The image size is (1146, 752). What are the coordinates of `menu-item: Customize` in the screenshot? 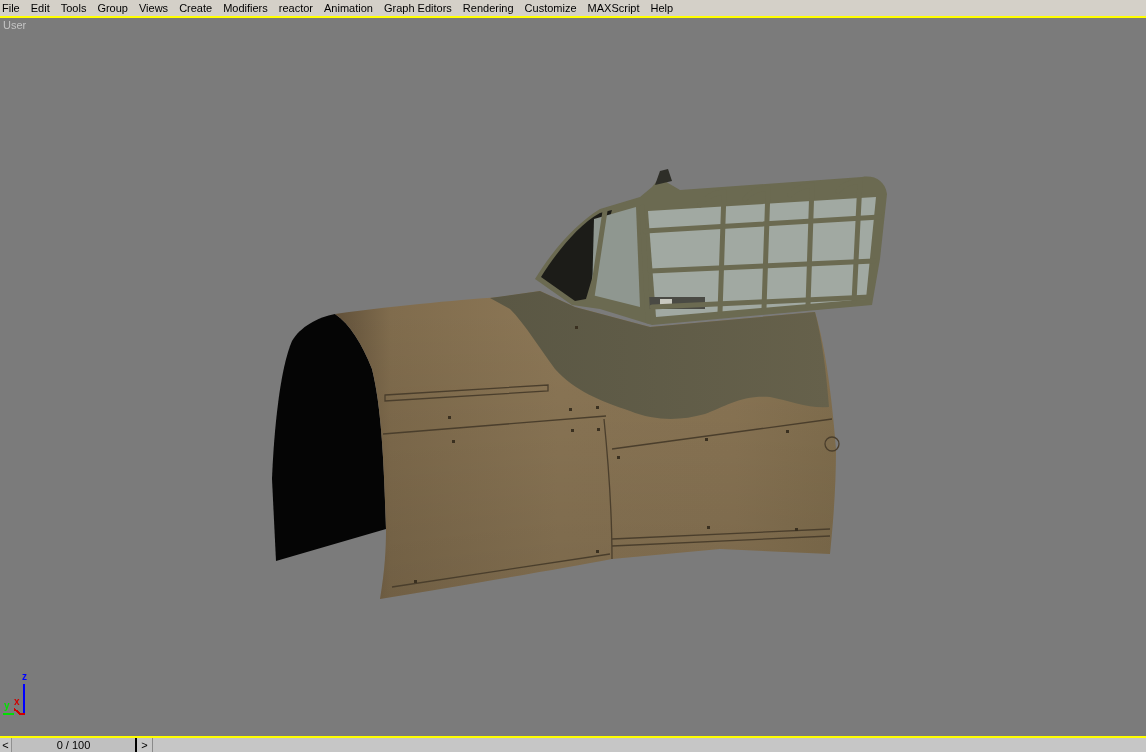 It's located at (550, 8).